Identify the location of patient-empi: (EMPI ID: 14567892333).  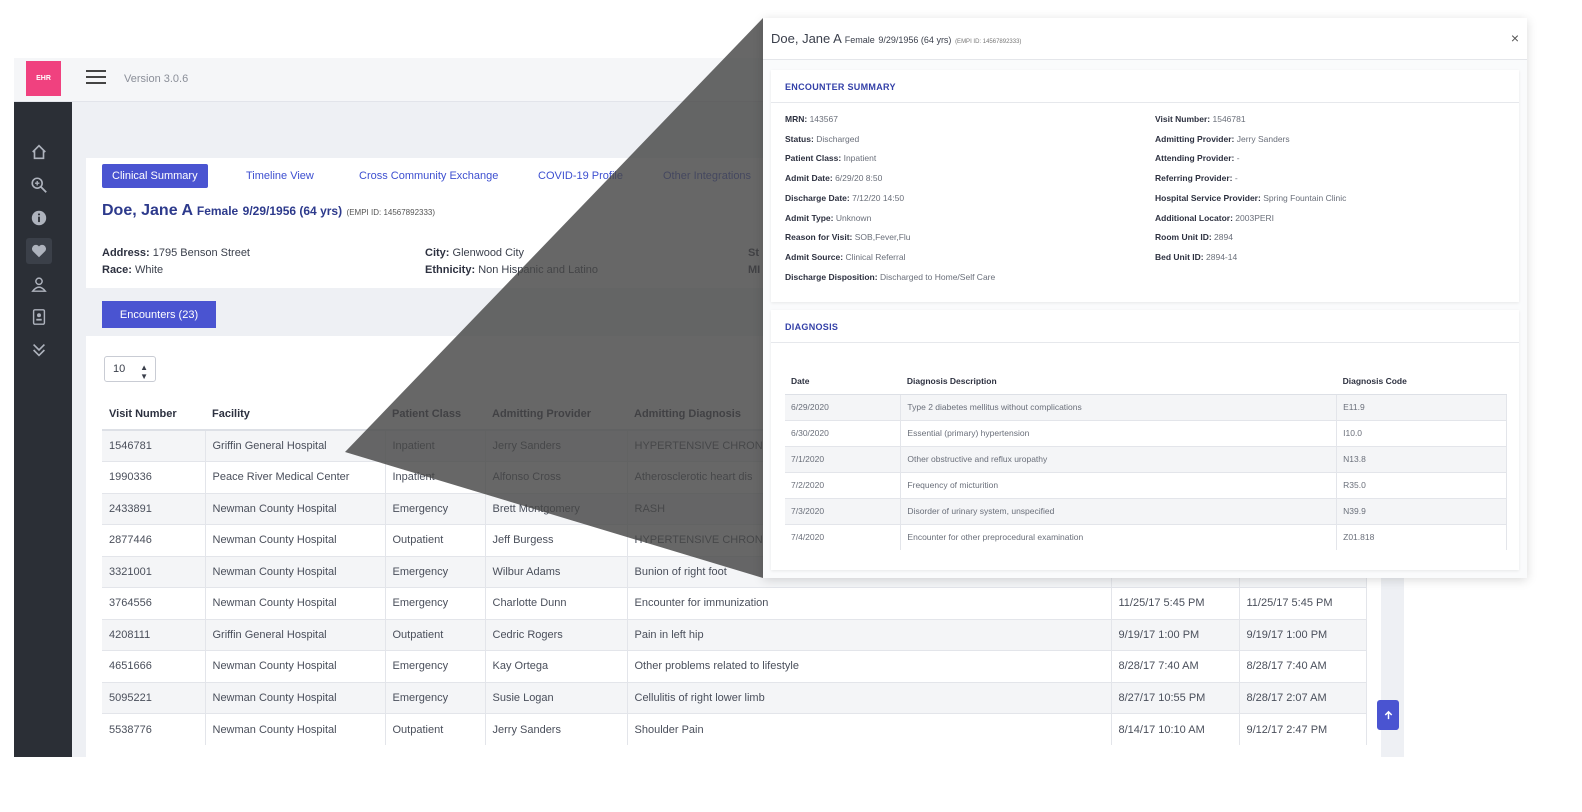
(391, 212).